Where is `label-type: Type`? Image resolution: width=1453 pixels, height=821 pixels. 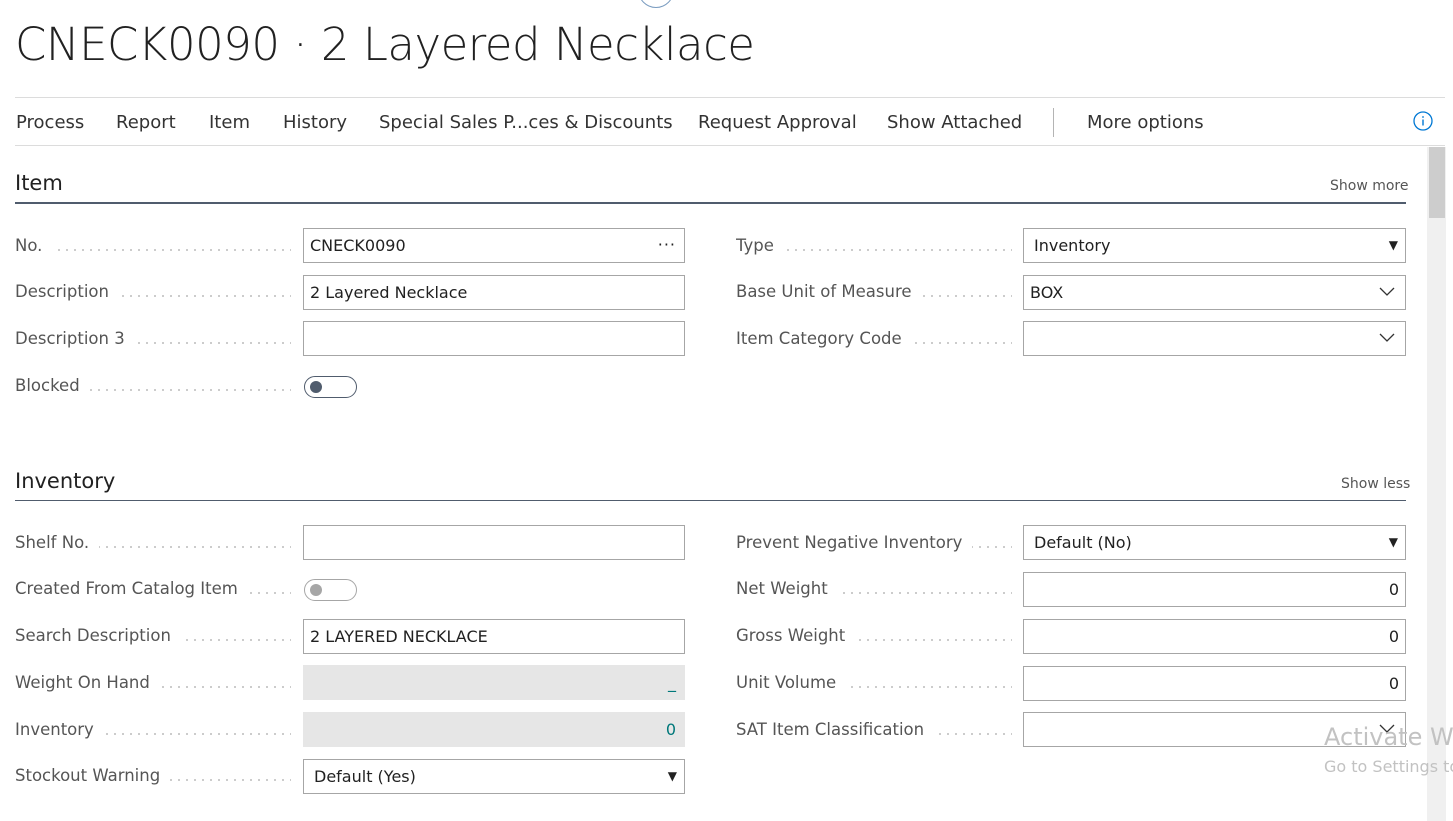 label-type: Type is located at coordinates (874, 246).